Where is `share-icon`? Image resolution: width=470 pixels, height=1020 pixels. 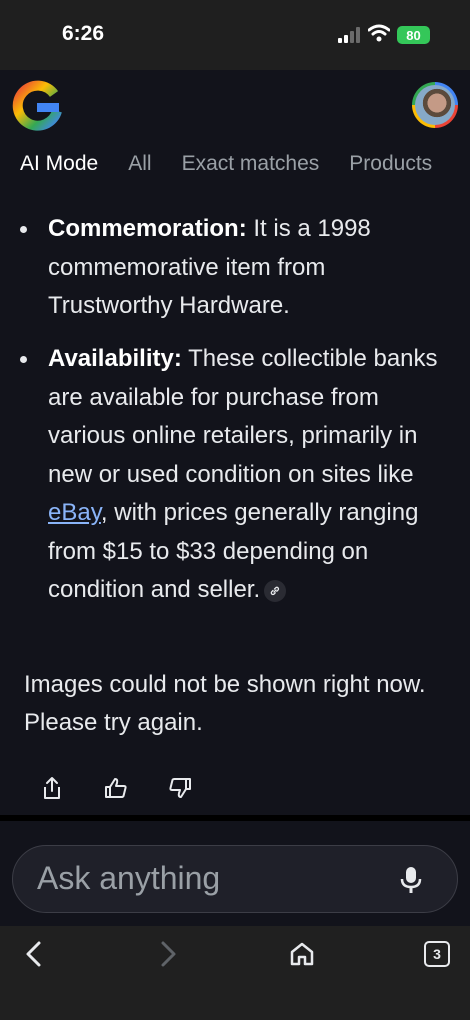 share-icon is located at coordinates (52, 788).